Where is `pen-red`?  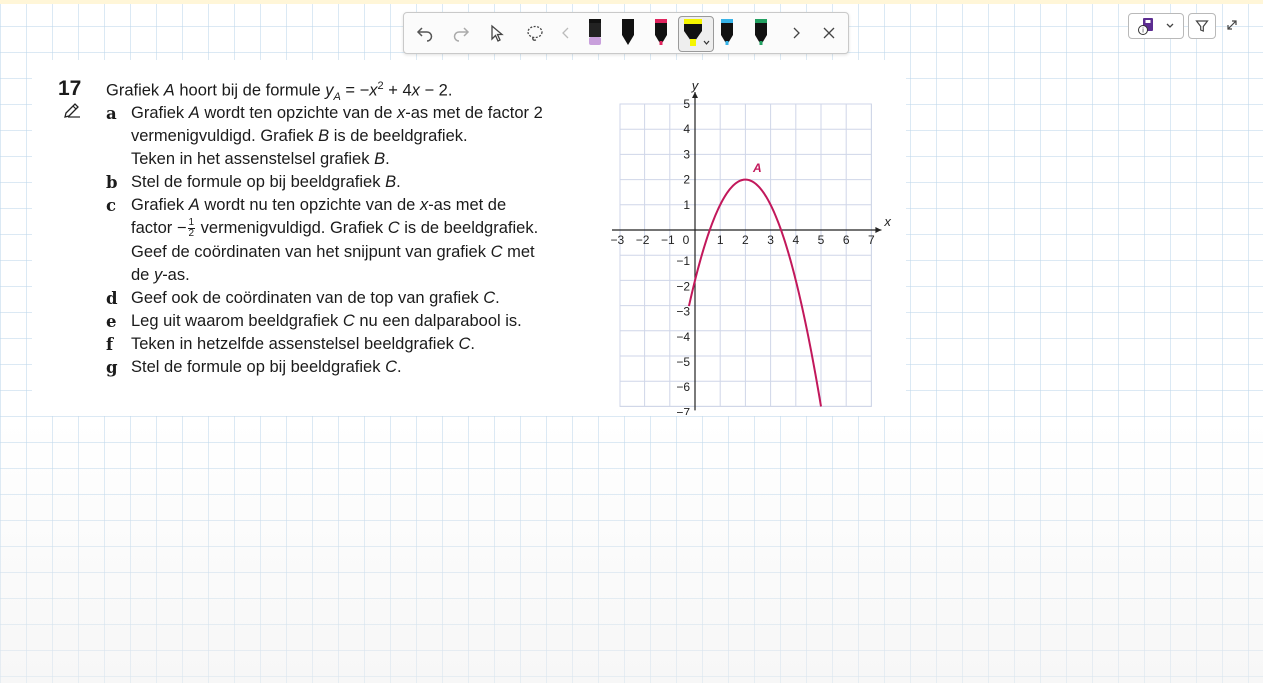 pen-red is located at coordinates (661, 33).